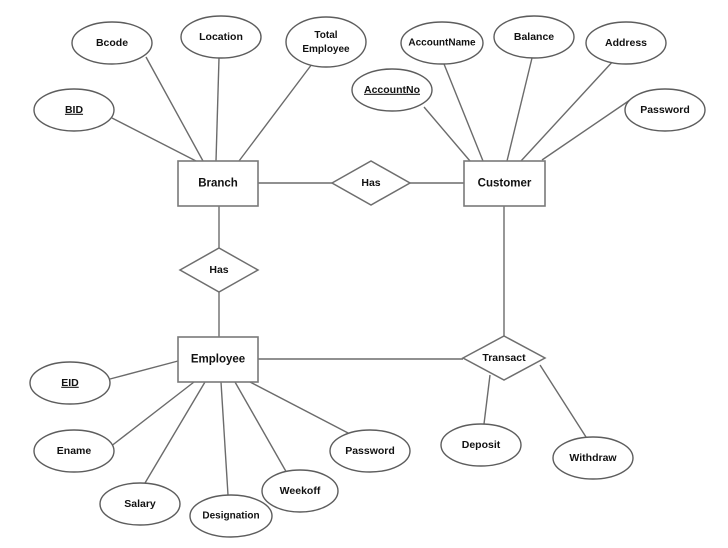 The image size is (728, 548). I want to click on attribute-label: Address, so click(626, 43).